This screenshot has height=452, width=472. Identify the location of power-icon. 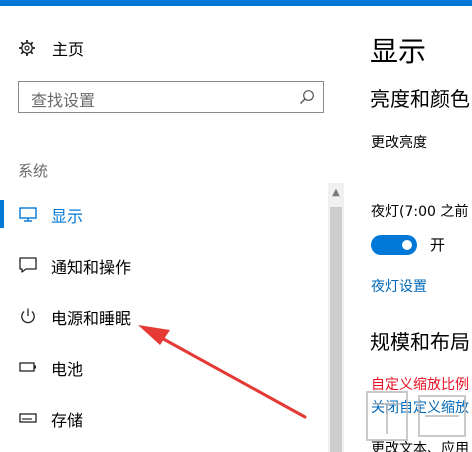
(28, 316).